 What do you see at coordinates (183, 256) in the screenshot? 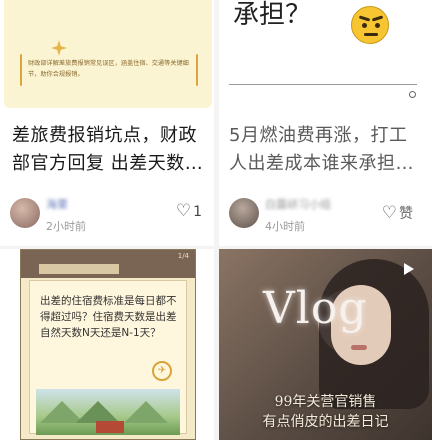
I see `page-indicator: 1/4` at bounding box center [183, 256].